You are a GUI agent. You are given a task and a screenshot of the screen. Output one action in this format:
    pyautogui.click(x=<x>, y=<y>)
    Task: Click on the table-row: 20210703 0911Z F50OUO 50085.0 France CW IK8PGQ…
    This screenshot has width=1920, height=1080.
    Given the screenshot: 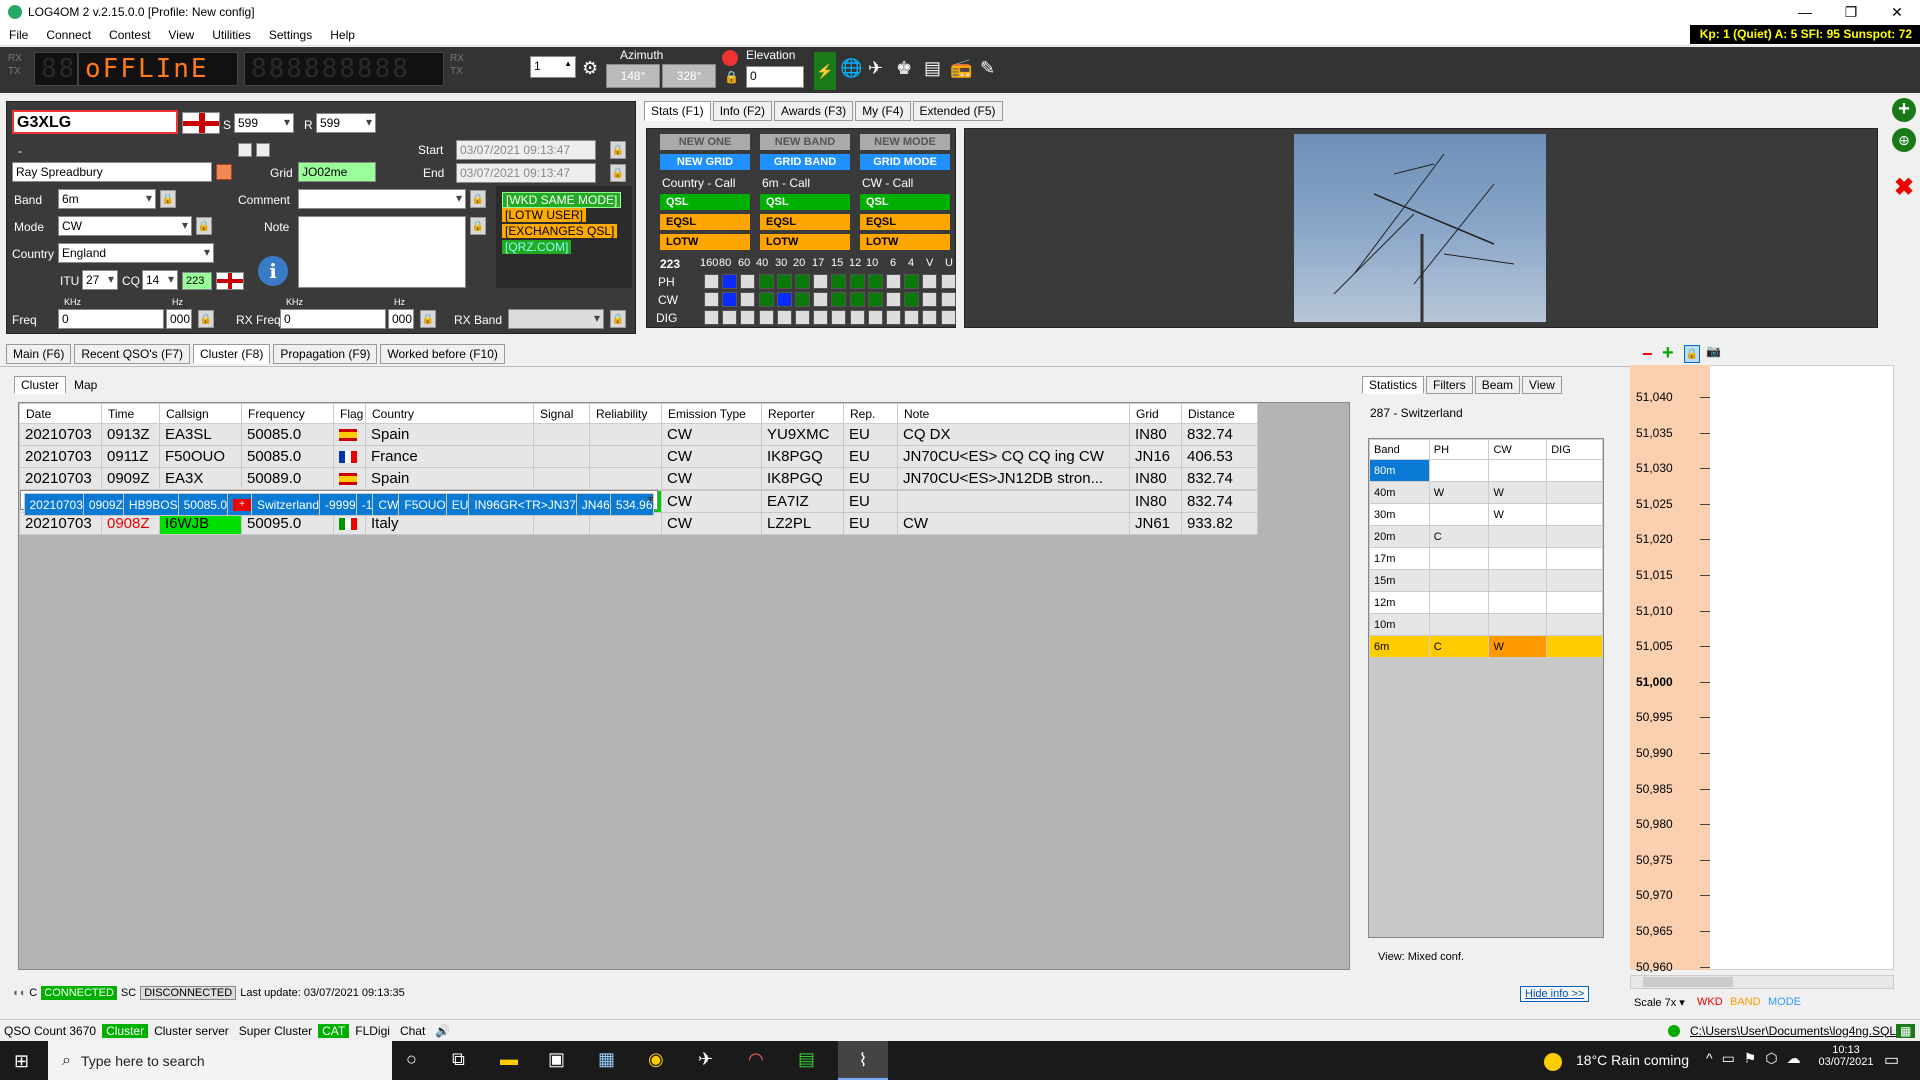 What is the action you would take?
    pyautogui.click(x=638, y=456)
    